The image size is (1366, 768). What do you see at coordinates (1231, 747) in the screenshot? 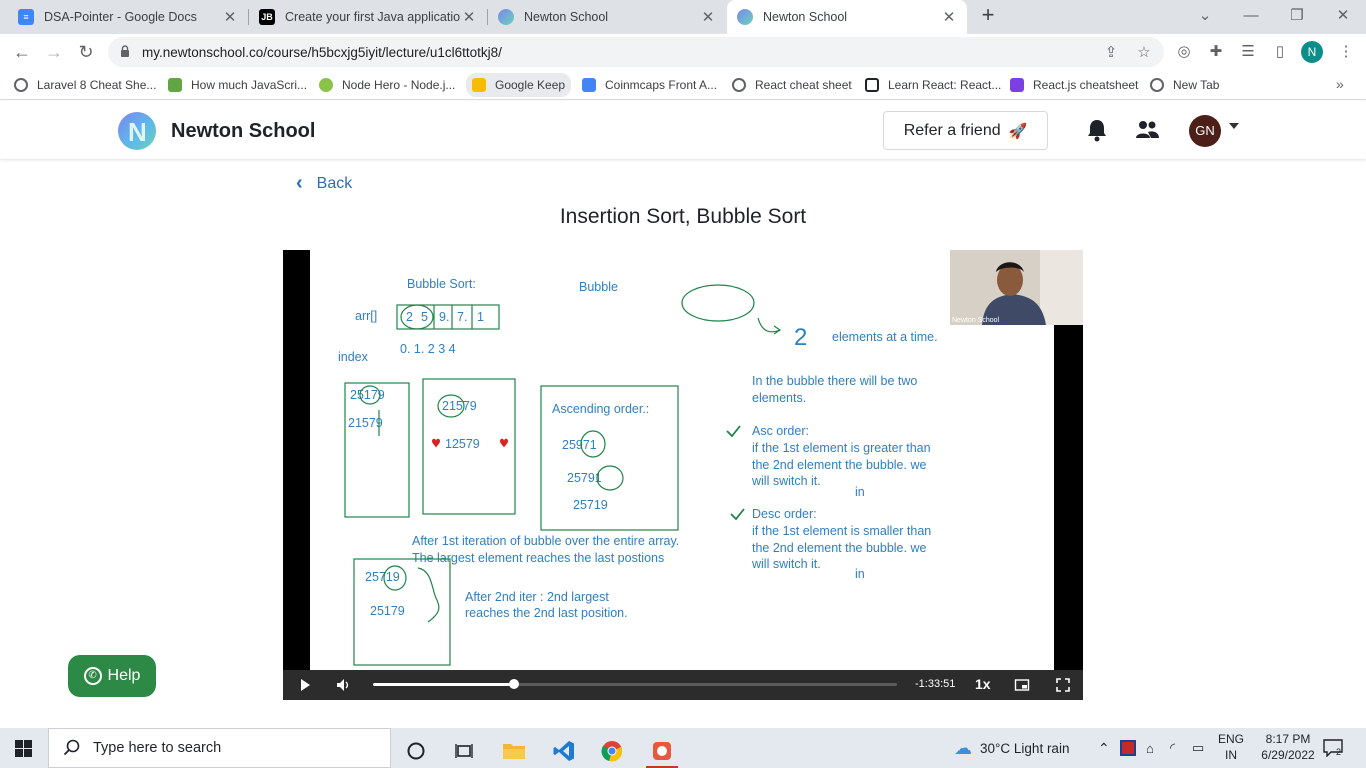
I see `language-indicator: ENG IN` at bounding box center [1231, 747].